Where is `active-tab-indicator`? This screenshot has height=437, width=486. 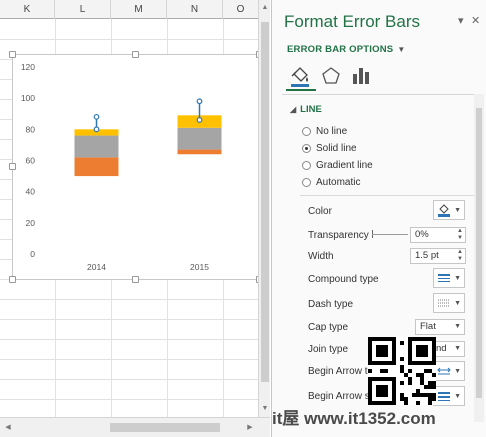
active-tab-indicator is located at coordinates (301, 90).